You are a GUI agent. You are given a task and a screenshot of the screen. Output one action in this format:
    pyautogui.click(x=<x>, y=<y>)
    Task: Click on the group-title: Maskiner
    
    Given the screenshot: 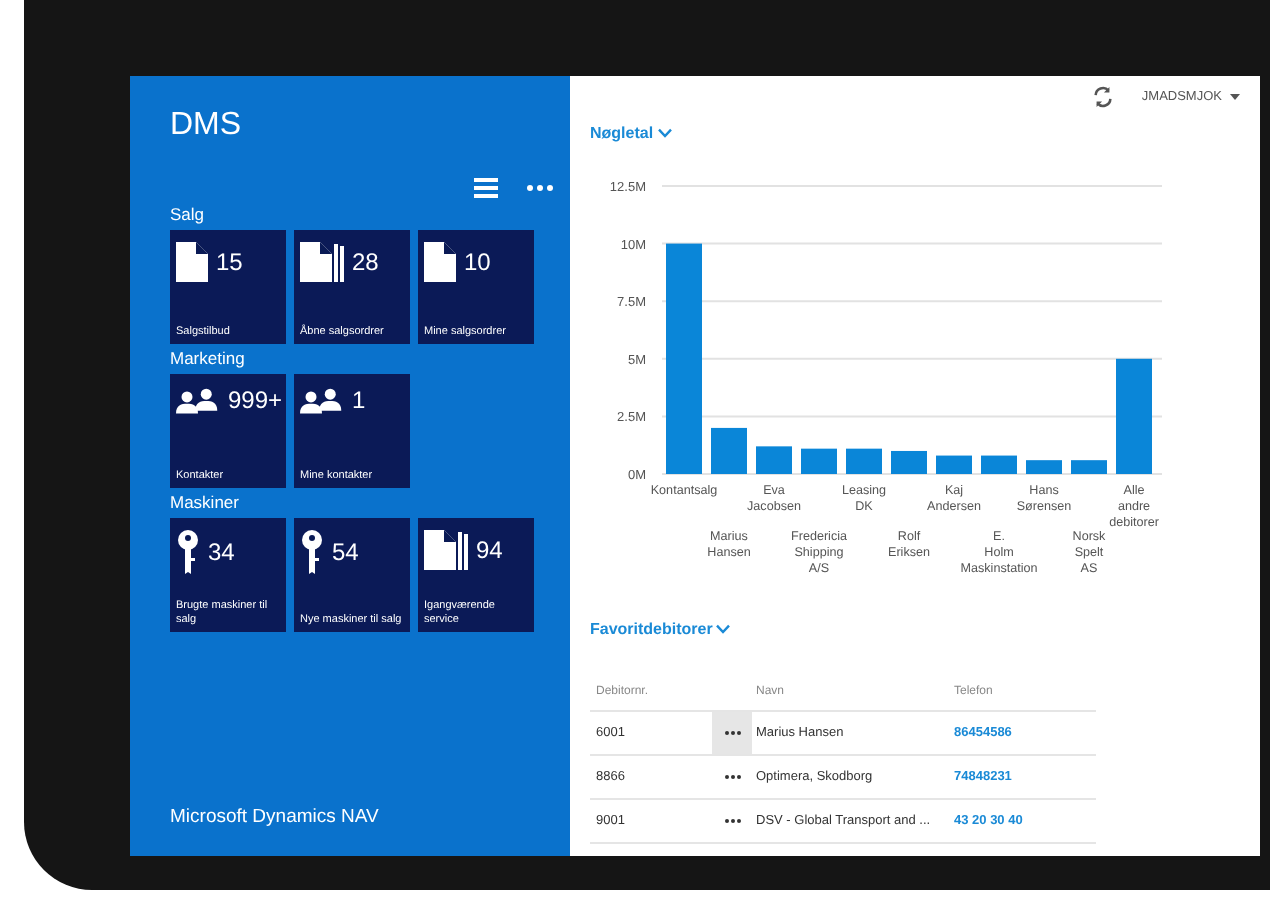 What is the action you would take?
    pyautogui.click(x=205, y=502)
    